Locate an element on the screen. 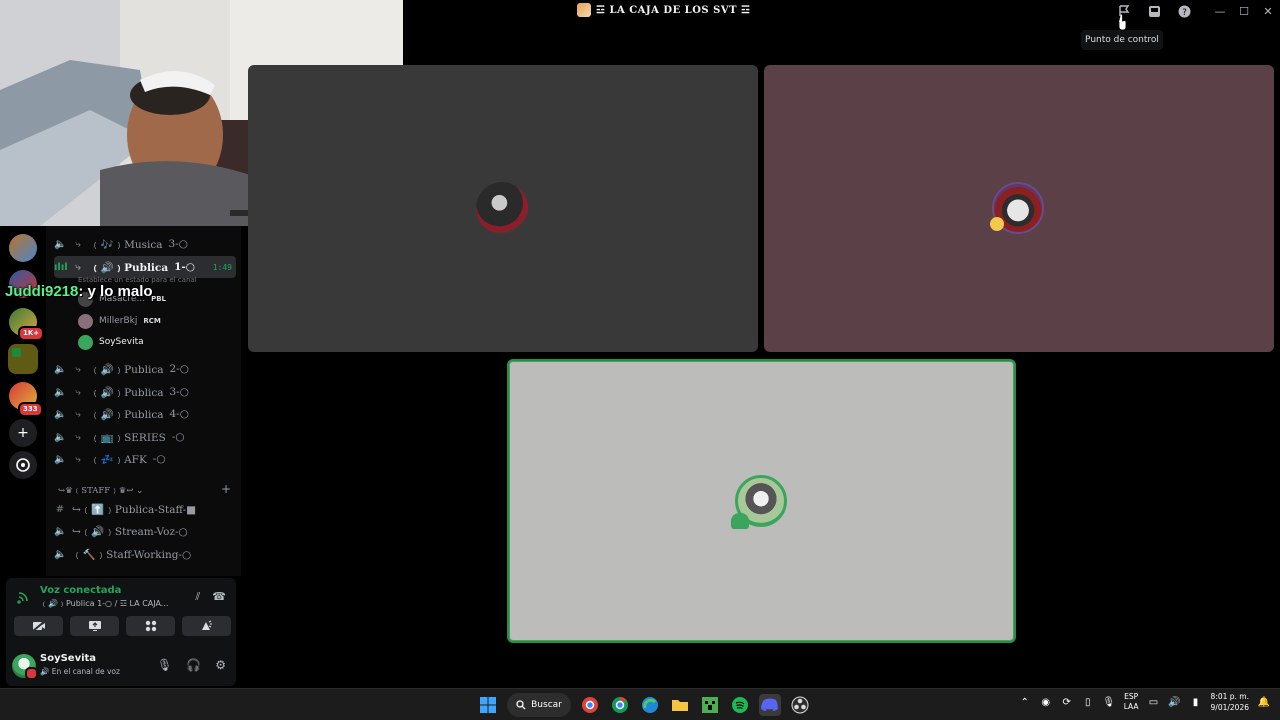  chrome-icon is located at coordinates (620, 705).